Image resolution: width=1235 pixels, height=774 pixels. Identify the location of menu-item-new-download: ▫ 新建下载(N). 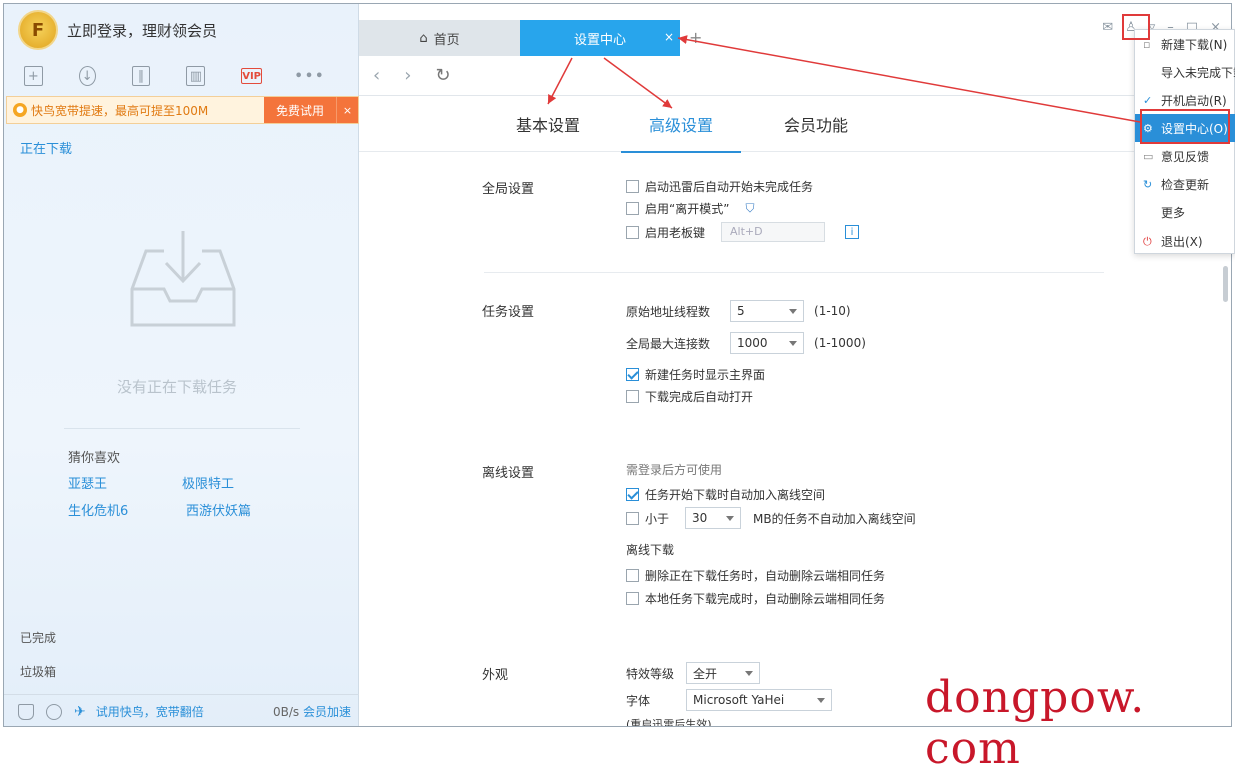
(1185, 44).